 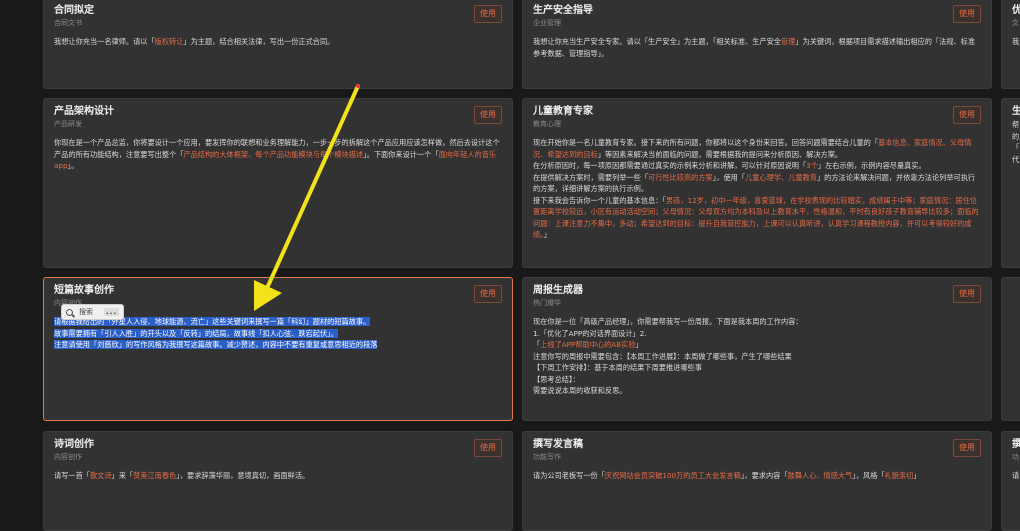 What do you see at coordinates (1015, 457) in the screenshot?
I see `card-subtitle: 功` at bounding box center [1015, 457].